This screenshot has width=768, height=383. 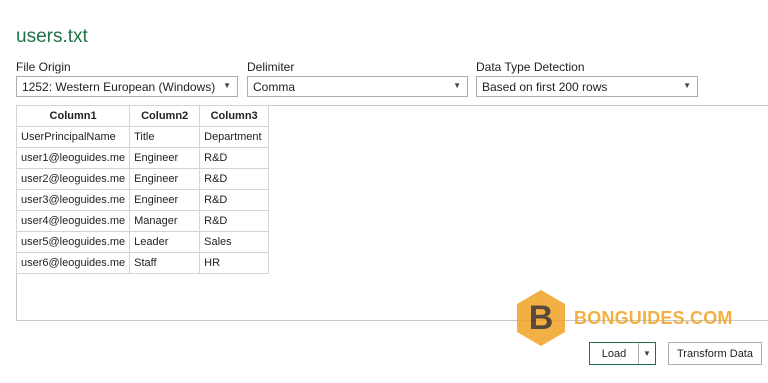 I want to click on table-cell: Sales, so click(x=234, y=242).